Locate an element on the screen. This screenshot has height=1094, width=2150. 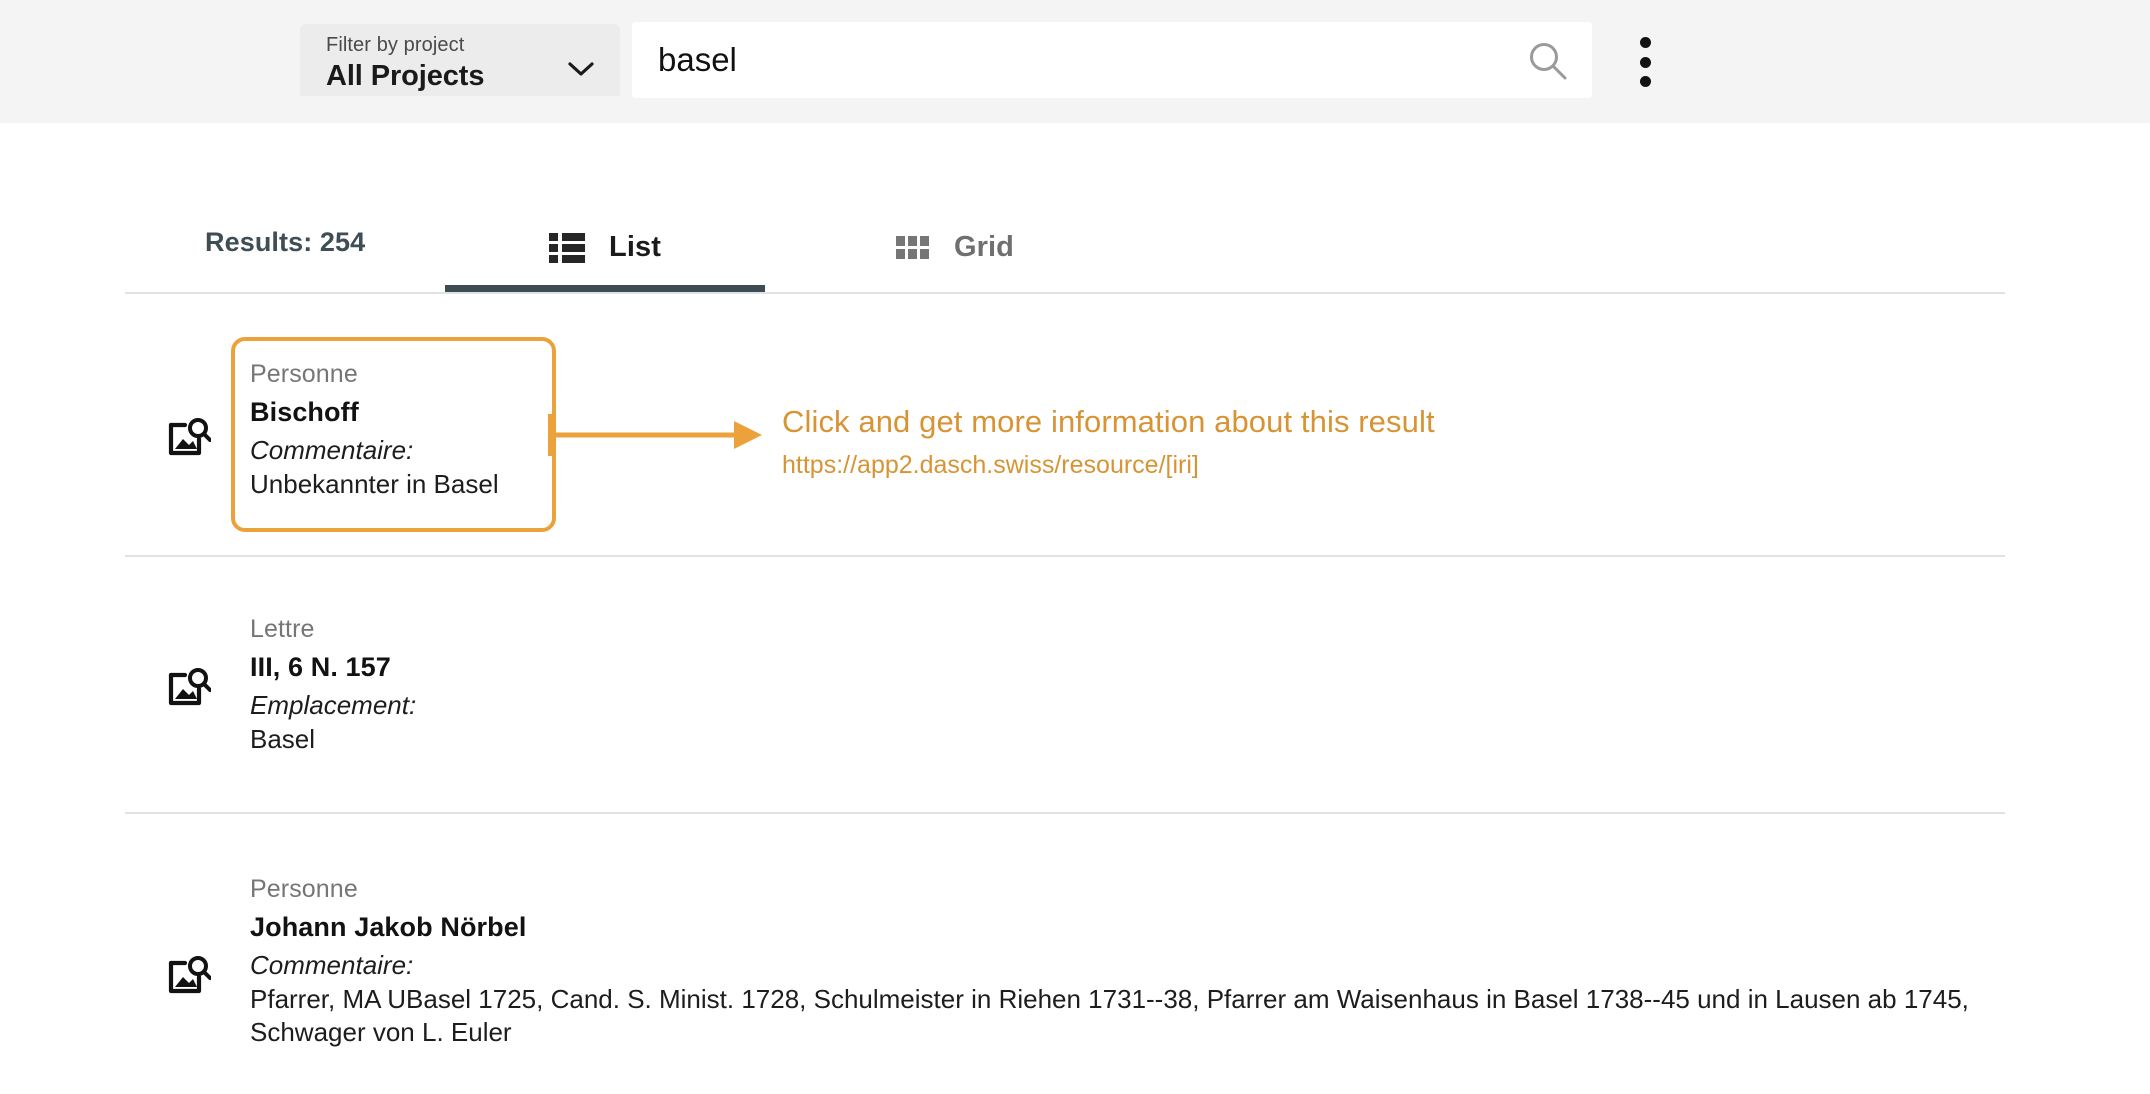
results-toolbar: Results: 254 List Grid is located at coordinates (1065, 247).